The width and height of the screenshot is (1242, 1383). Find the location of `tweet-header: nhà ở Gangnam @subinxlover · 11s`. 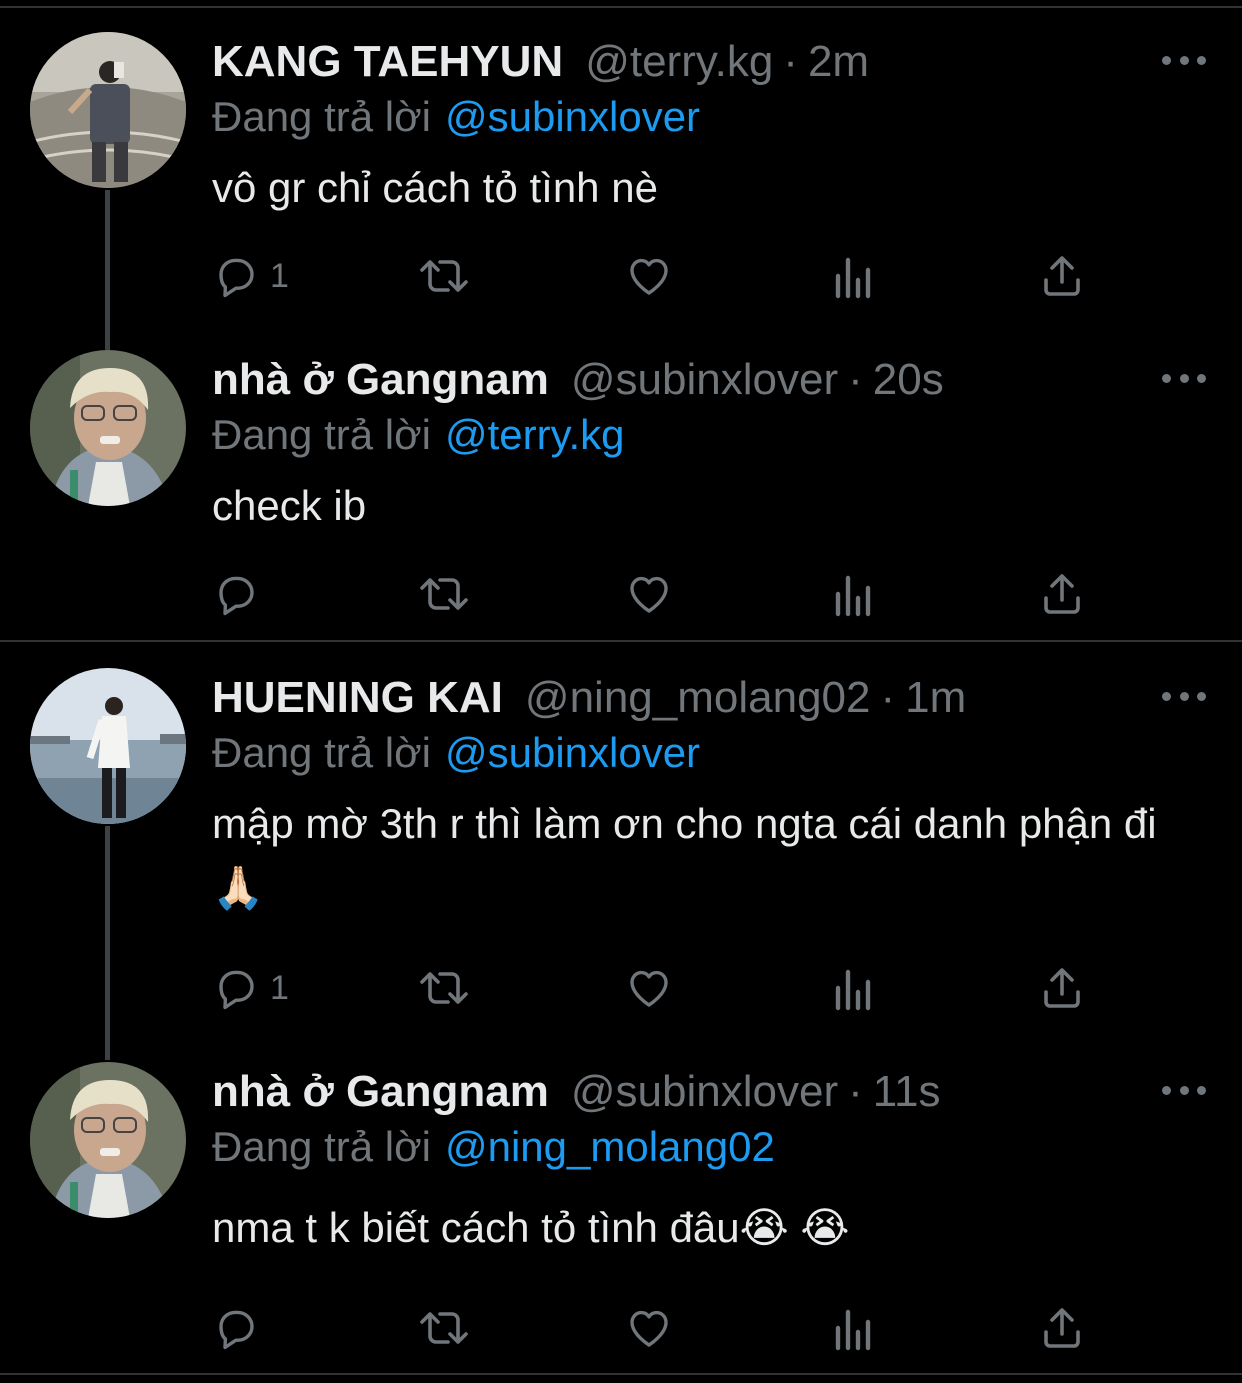

tweet-header: nhà ở Gangnam @subinxlover · 11s is located at coordinates (576, 1092).